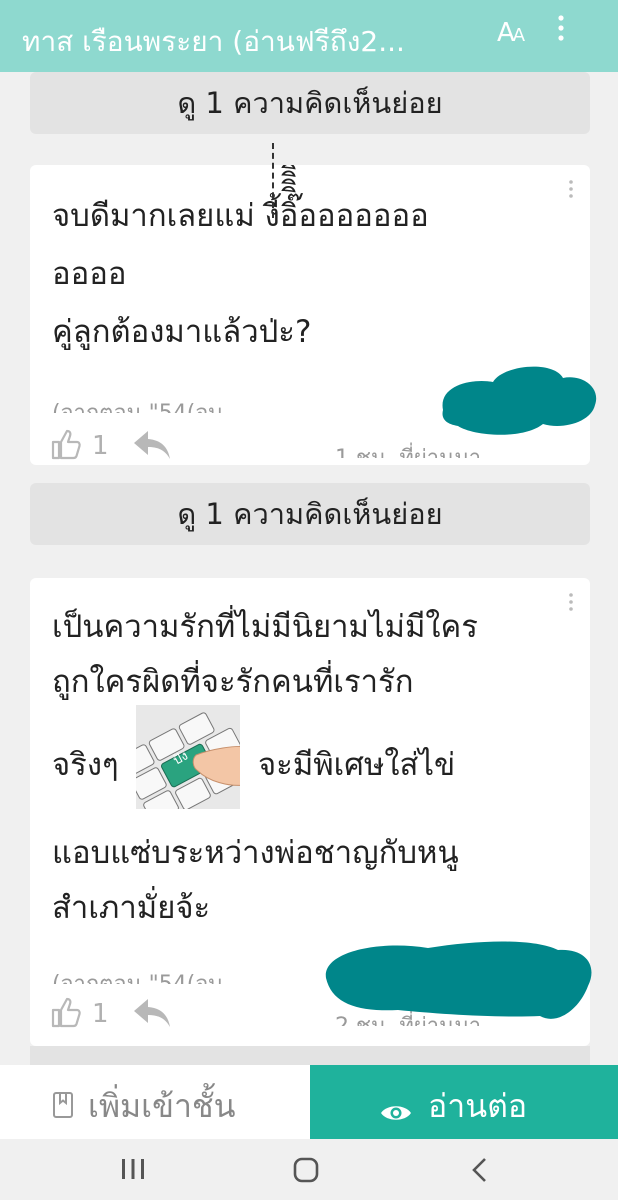  I want to click on bottom-action-bar: เพิ่มเข้าชั้น อ่านต่อ, so click(309, 1102).